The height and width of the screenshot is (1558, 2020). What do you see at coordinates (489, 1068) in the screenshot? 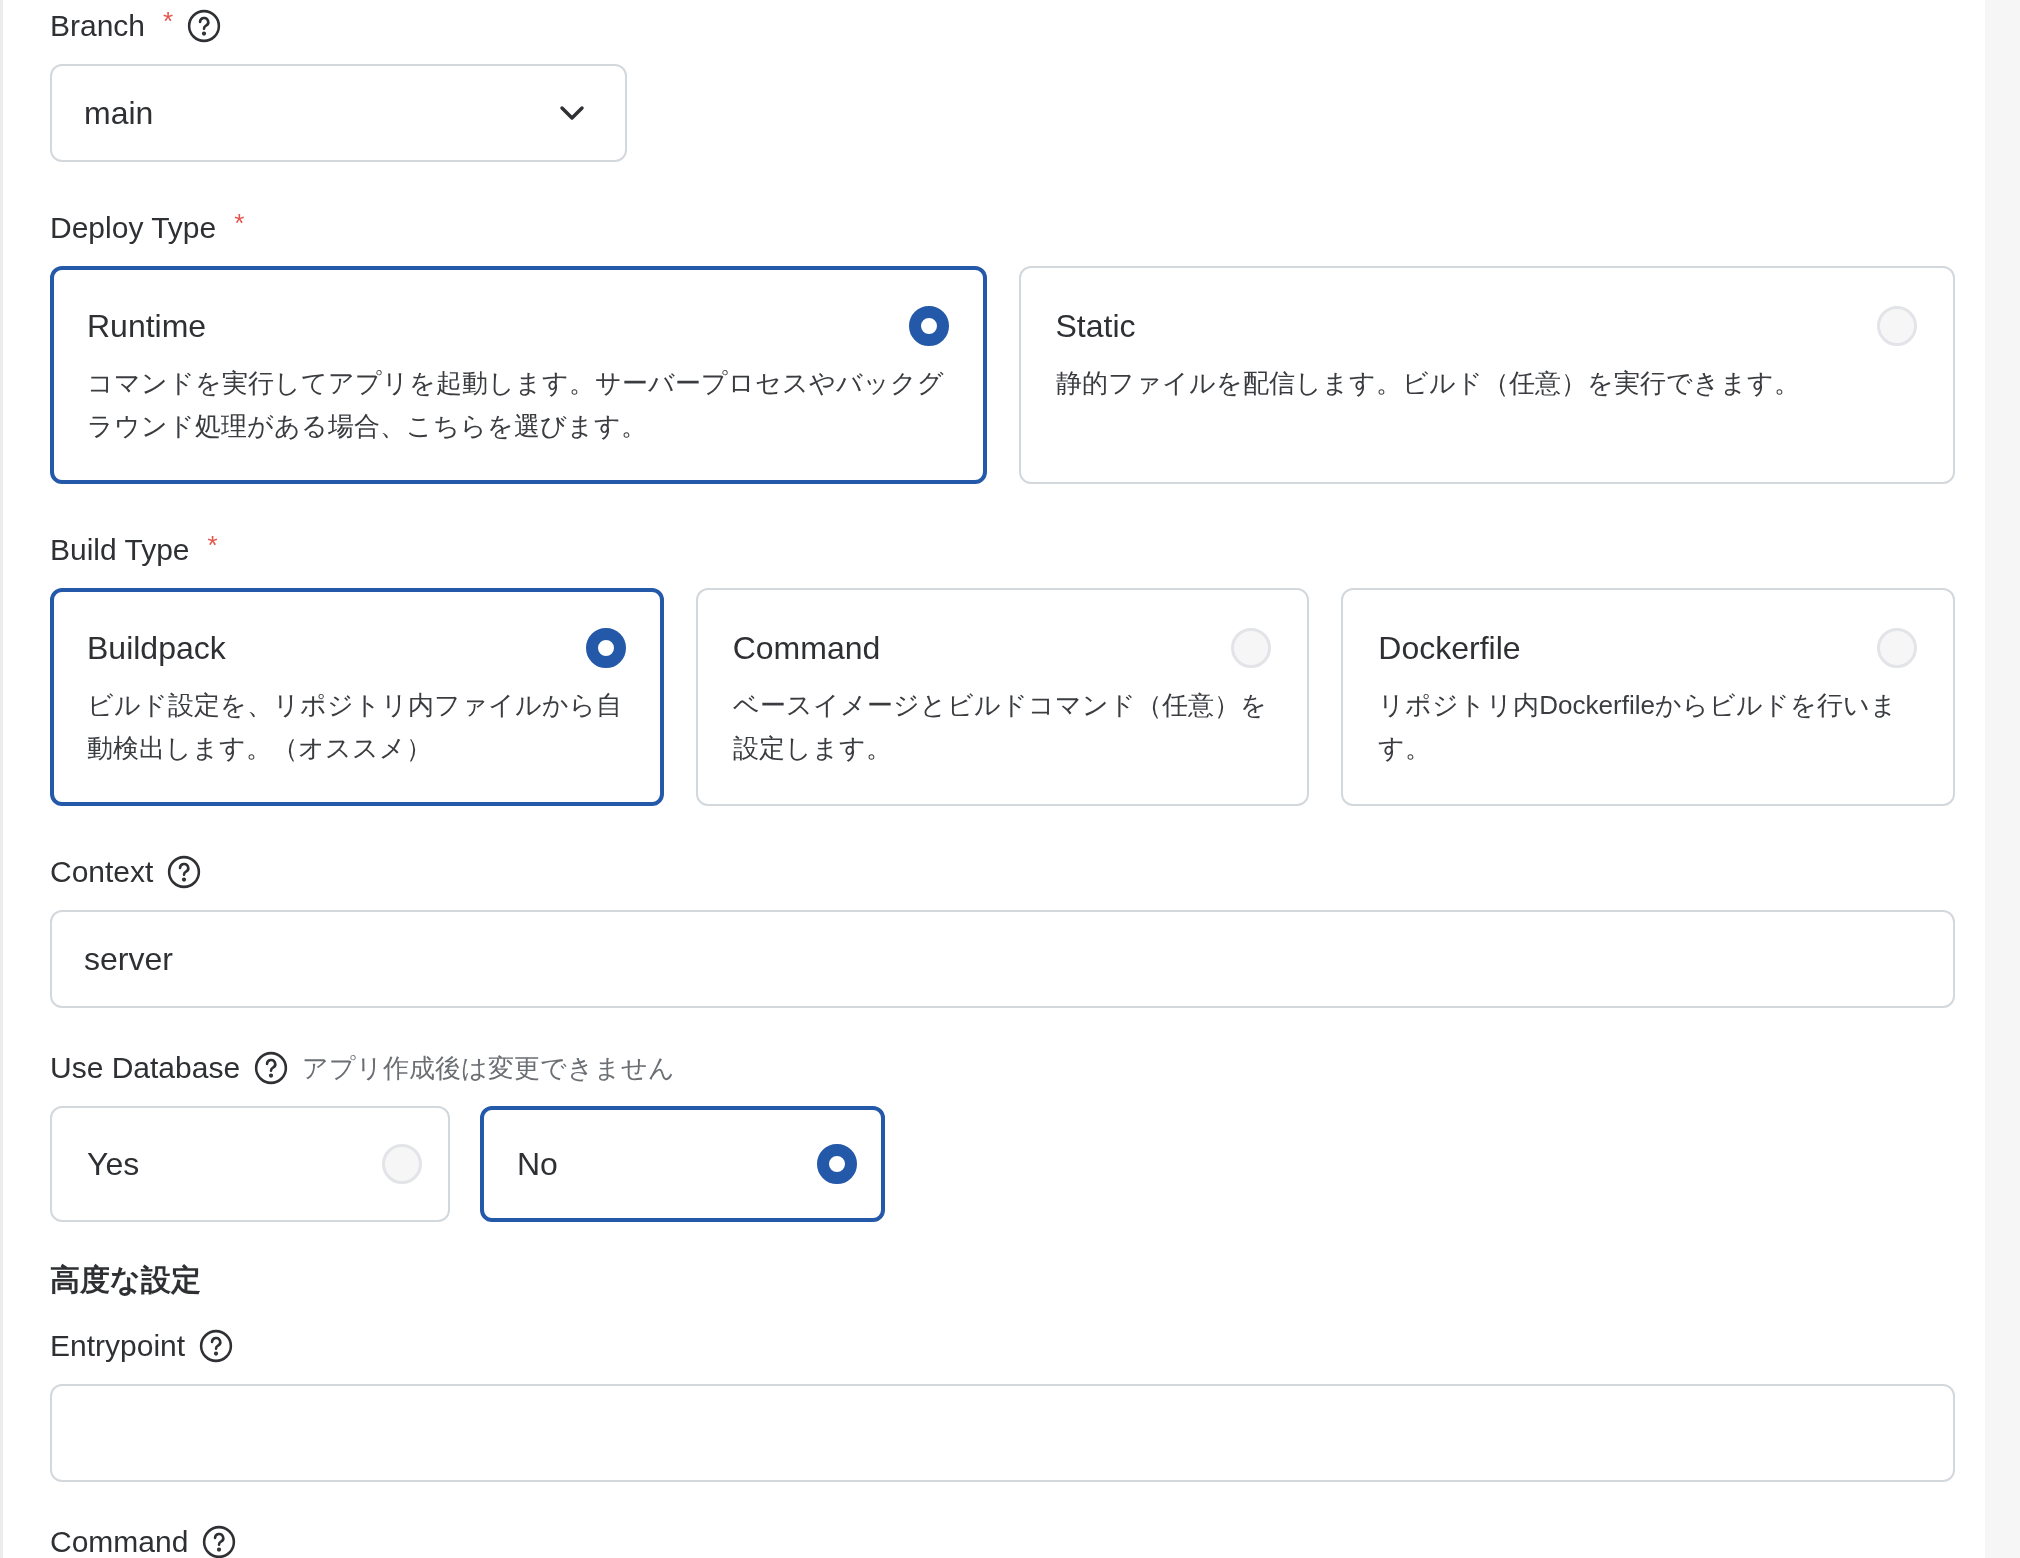
I see `field-note: アプリ作成後は変更できません` at bounding box center [489, 1068].